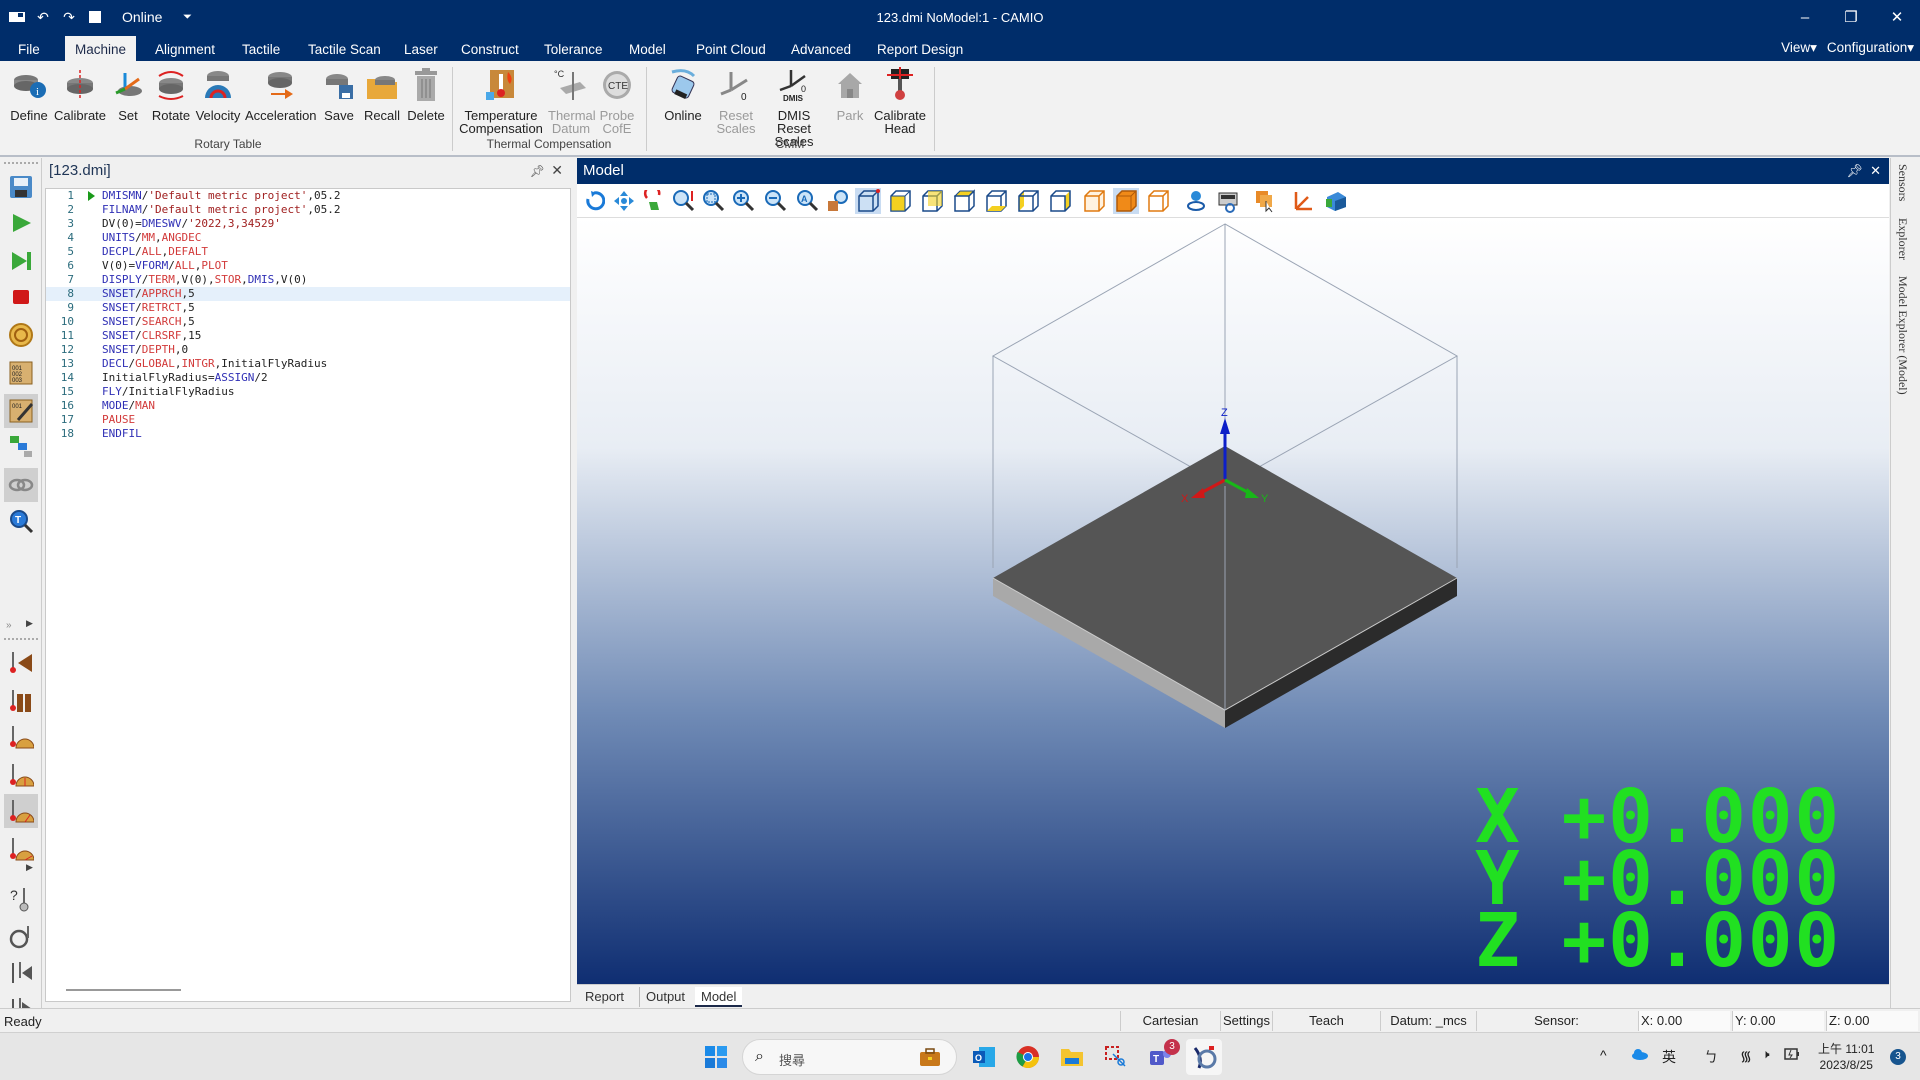  I want to click on battery-icon, so click(1792, 1055).